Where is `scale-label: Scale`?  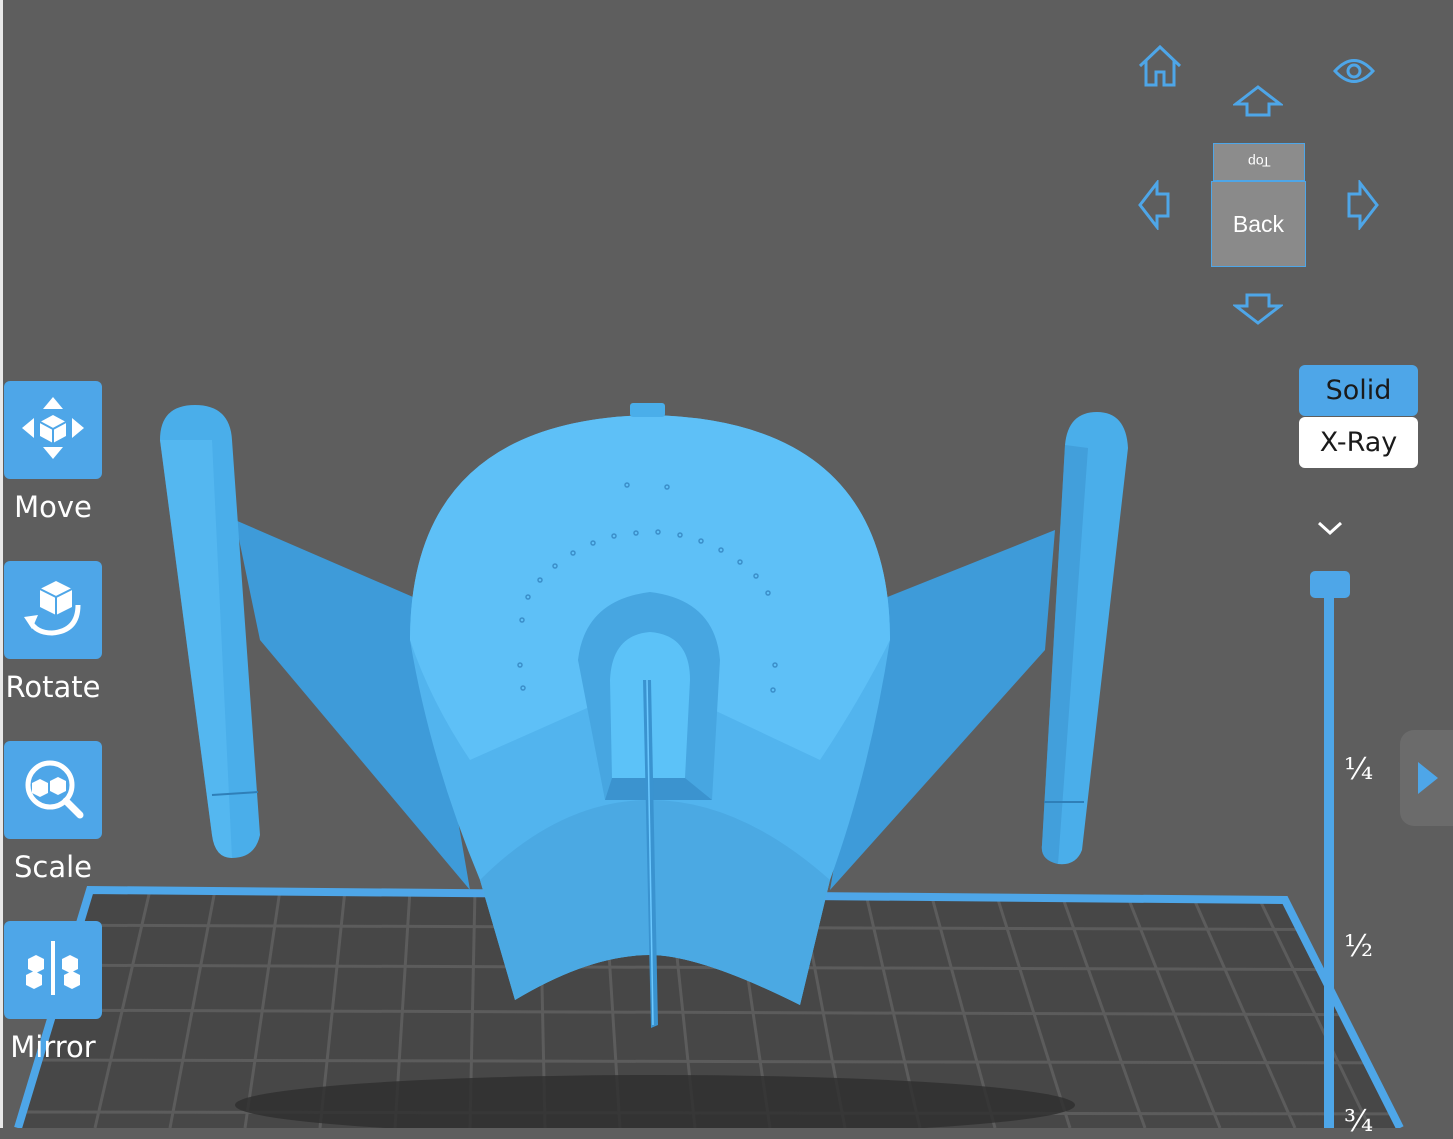 scale-label: Scale is located at coordinates (53, 867).